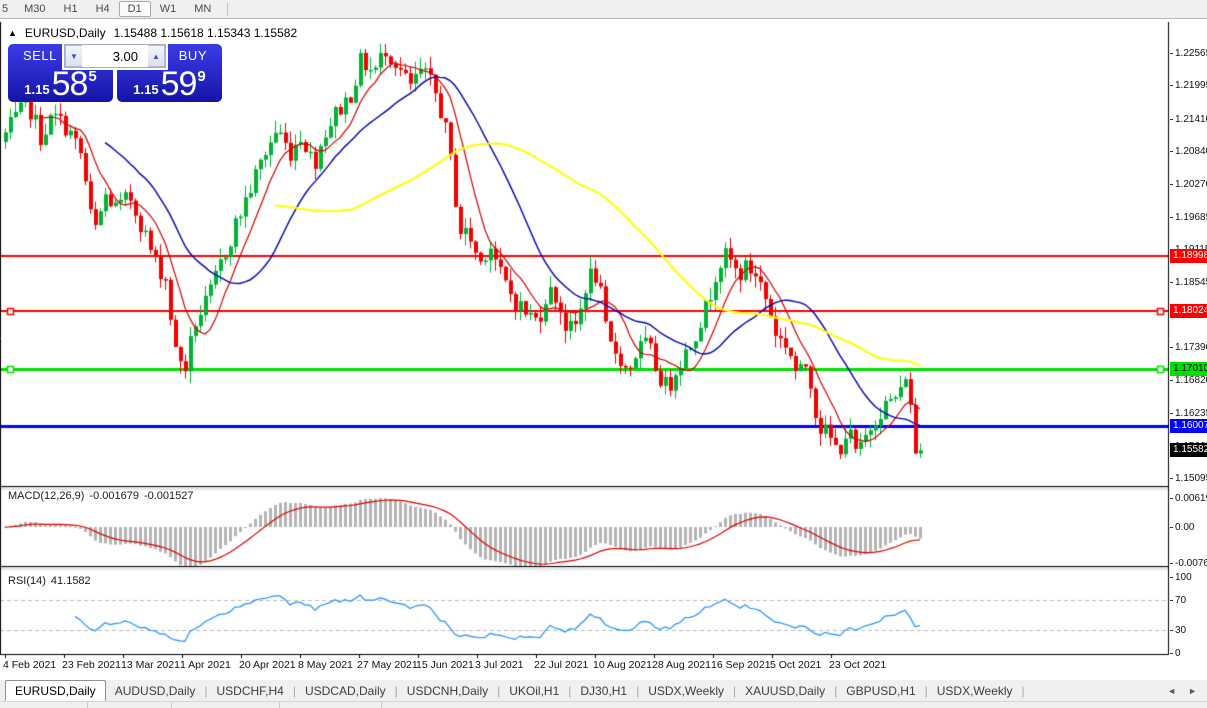 The width and height of the screenshot is (1207, 708). I want to click on buy-button: BUY, so click(193, 55).